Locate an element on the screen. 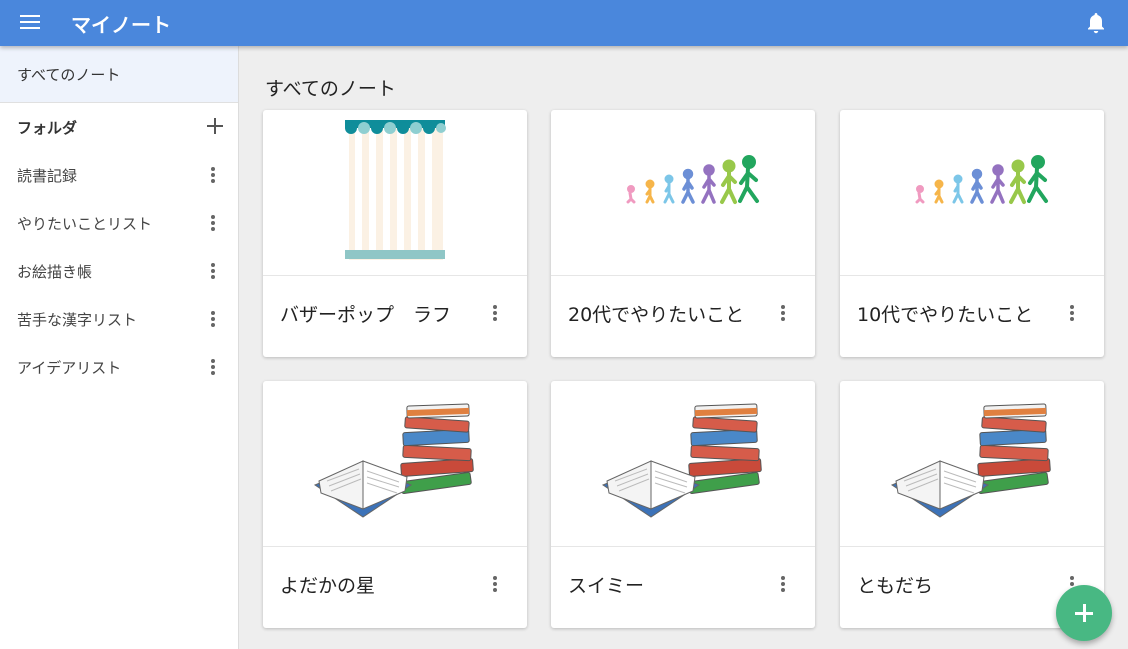 The image size is (1128, 649). note-title: よだかの星 is located at coordinates (328, 586).